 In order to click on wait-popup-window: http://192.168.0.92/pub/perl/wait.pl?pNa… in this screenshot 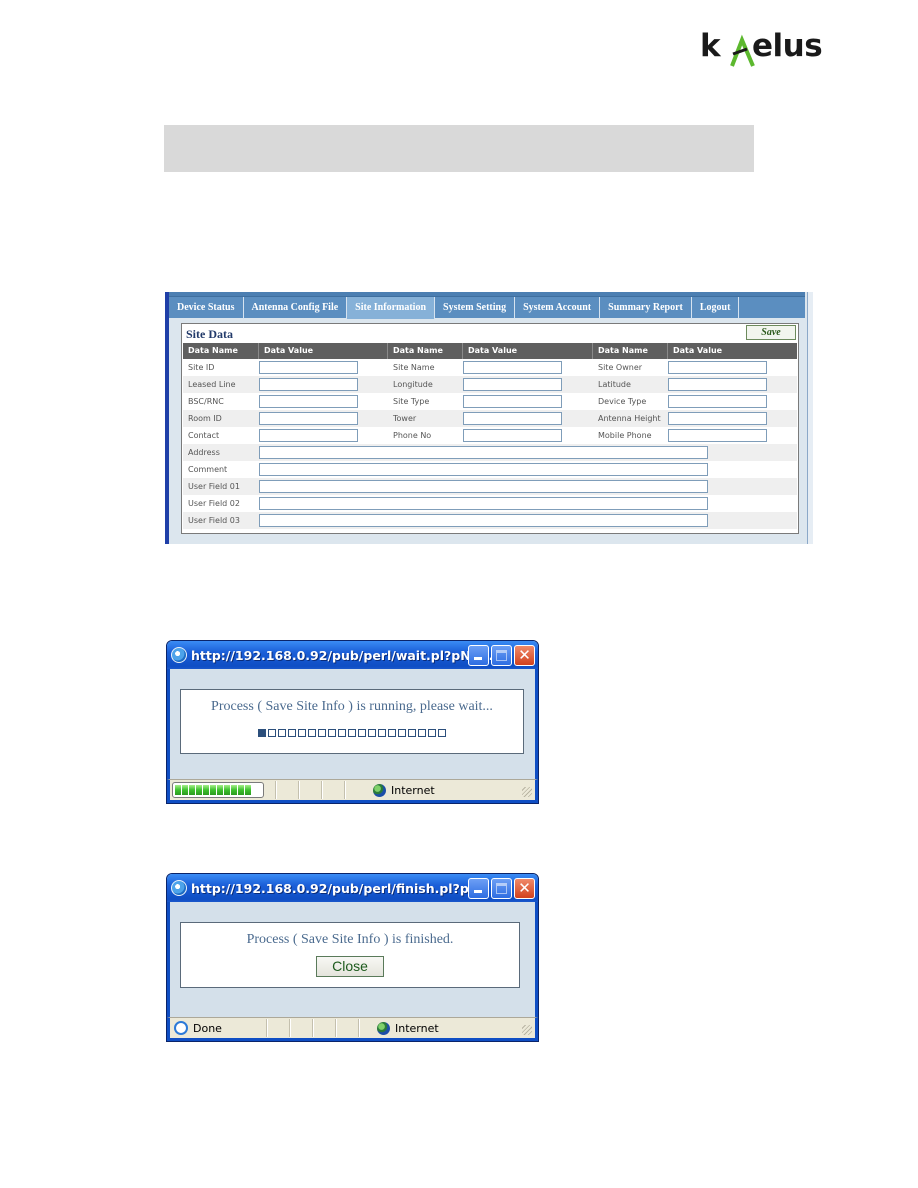, I will do `click(352, 722)`.